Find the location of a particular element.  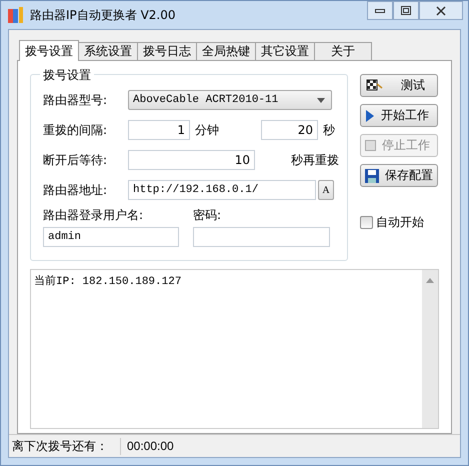

checkbox-label: 自动开始 is located at coordinates (400, 222).